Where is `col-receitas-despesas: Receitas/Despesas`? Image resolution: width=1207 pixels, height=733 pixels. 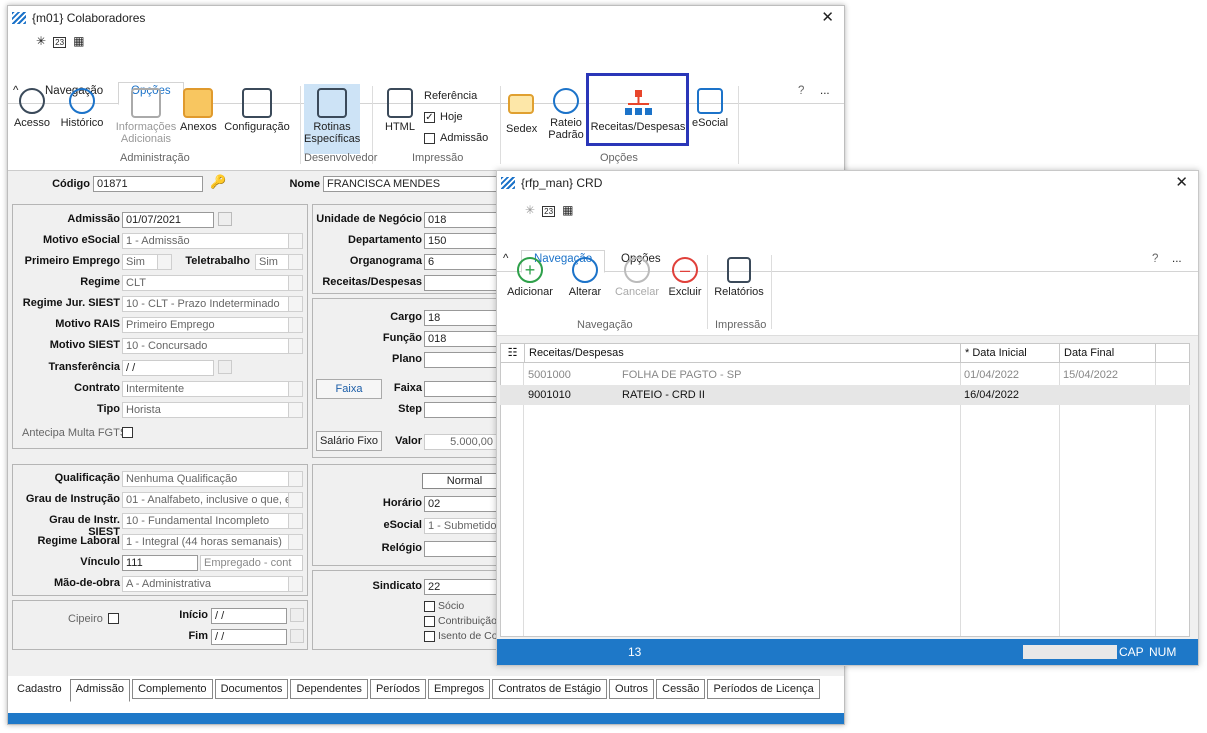
col-receitas-despesas: Receitas/Despesas is located at coordinates (743, 353).